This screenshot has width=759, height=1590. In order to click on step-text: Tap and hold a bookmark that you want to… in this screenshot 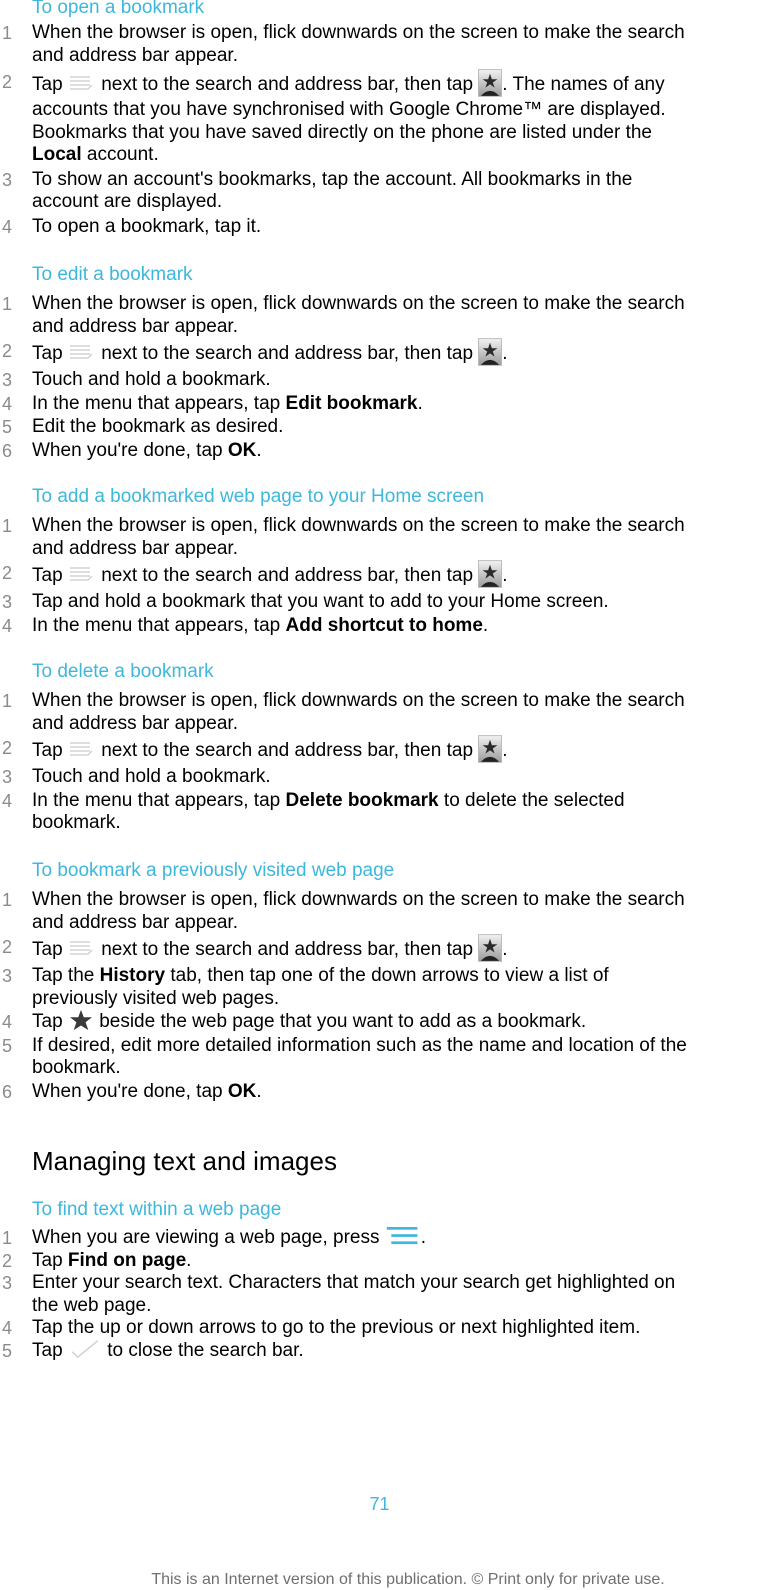, I will do `click(320, 601)`.